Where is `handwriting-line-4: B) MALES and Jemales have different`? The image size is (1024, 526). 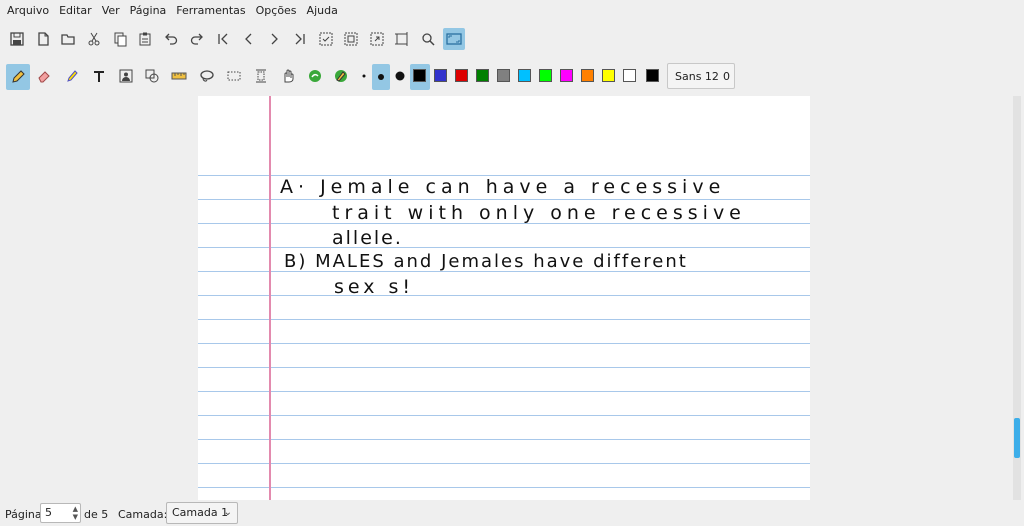
handwriting-line-4: B) MALES and Jemales have different is located at coordinates (486, 261).